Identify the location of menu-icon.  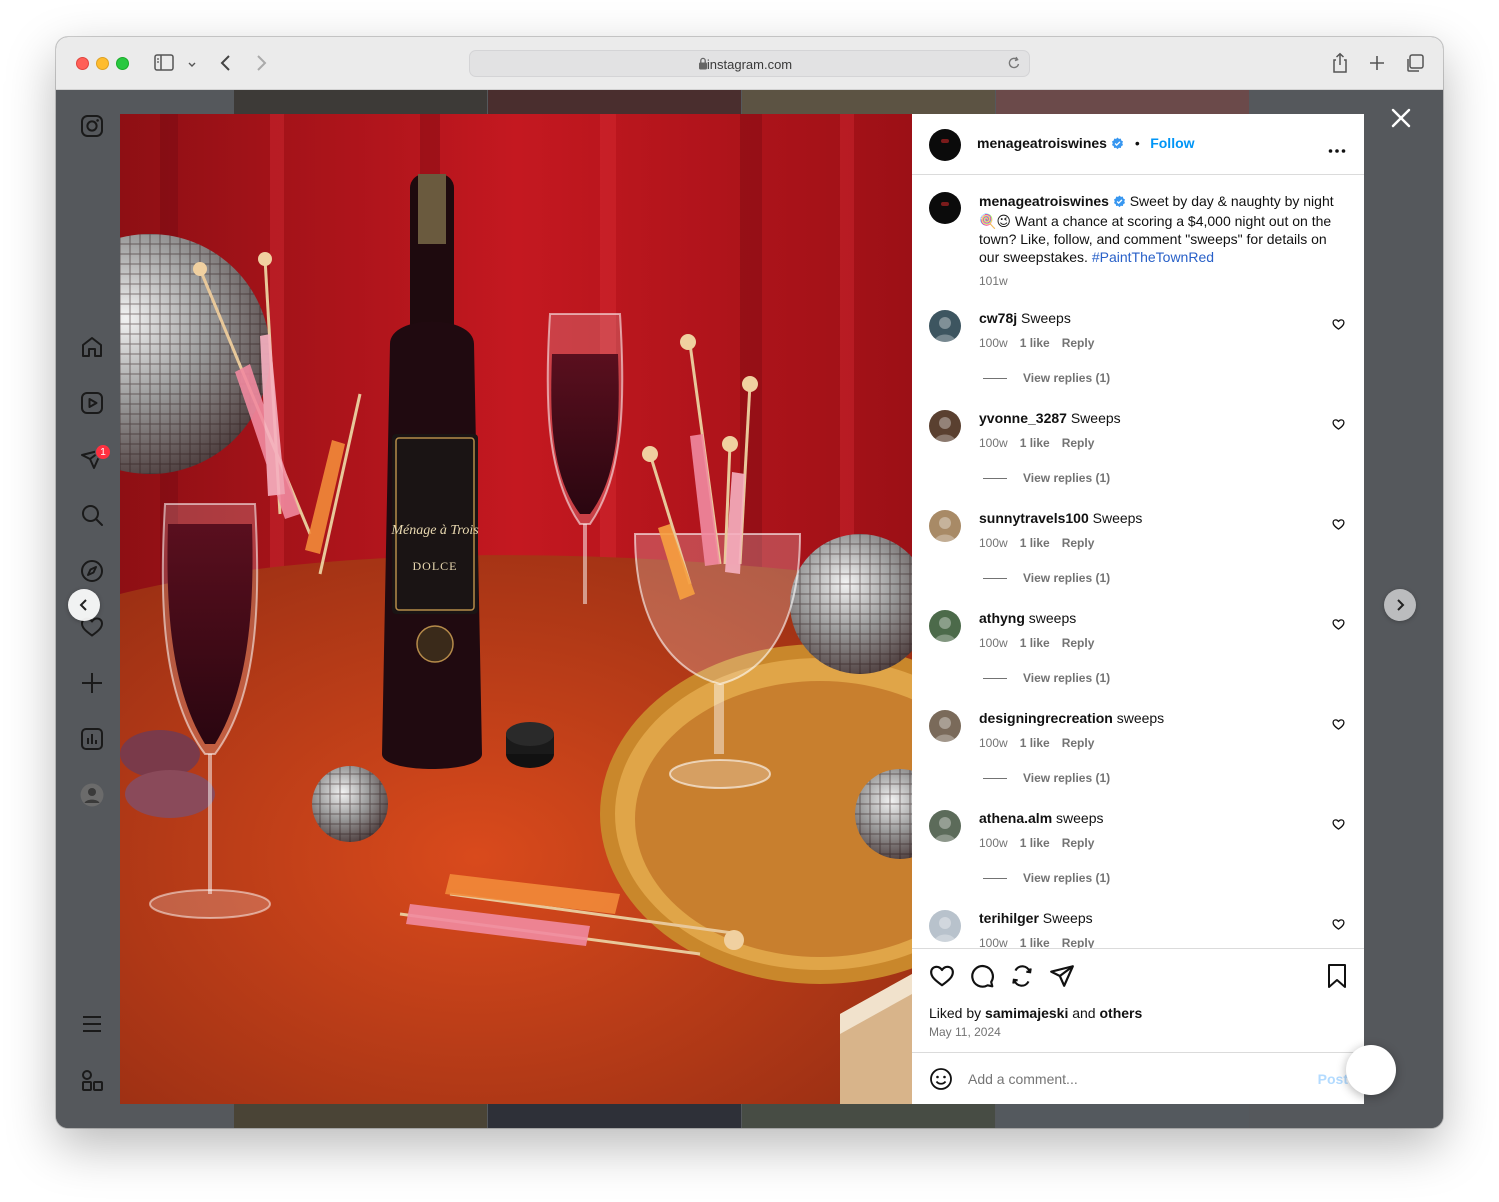
(92, 1024).